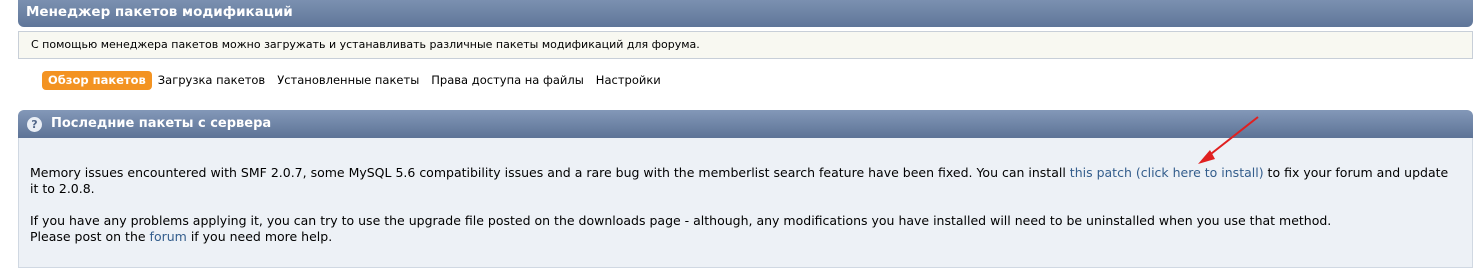 Image resolution: width=1481 pixels, height=278 pixels. Describe the element at coordinates (211, 80) in the screenshot. I see `tab-download-packages: Загрузка пакетов` at that location.